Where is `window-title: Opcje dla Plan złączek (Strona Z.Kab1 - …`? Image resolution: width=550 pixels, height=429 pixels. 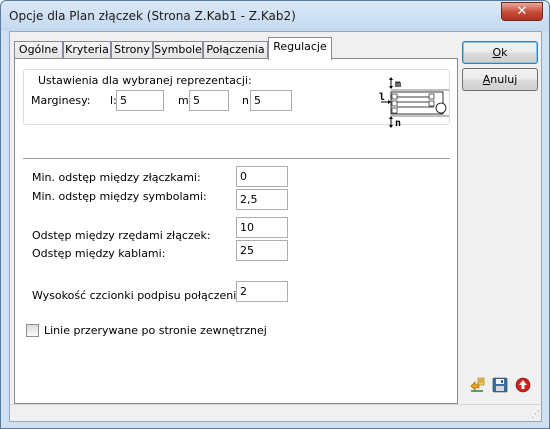 window-title: Opcje dla Plan złączek (Strona Z.Kab1 - … is located at coordinates (152, 16).